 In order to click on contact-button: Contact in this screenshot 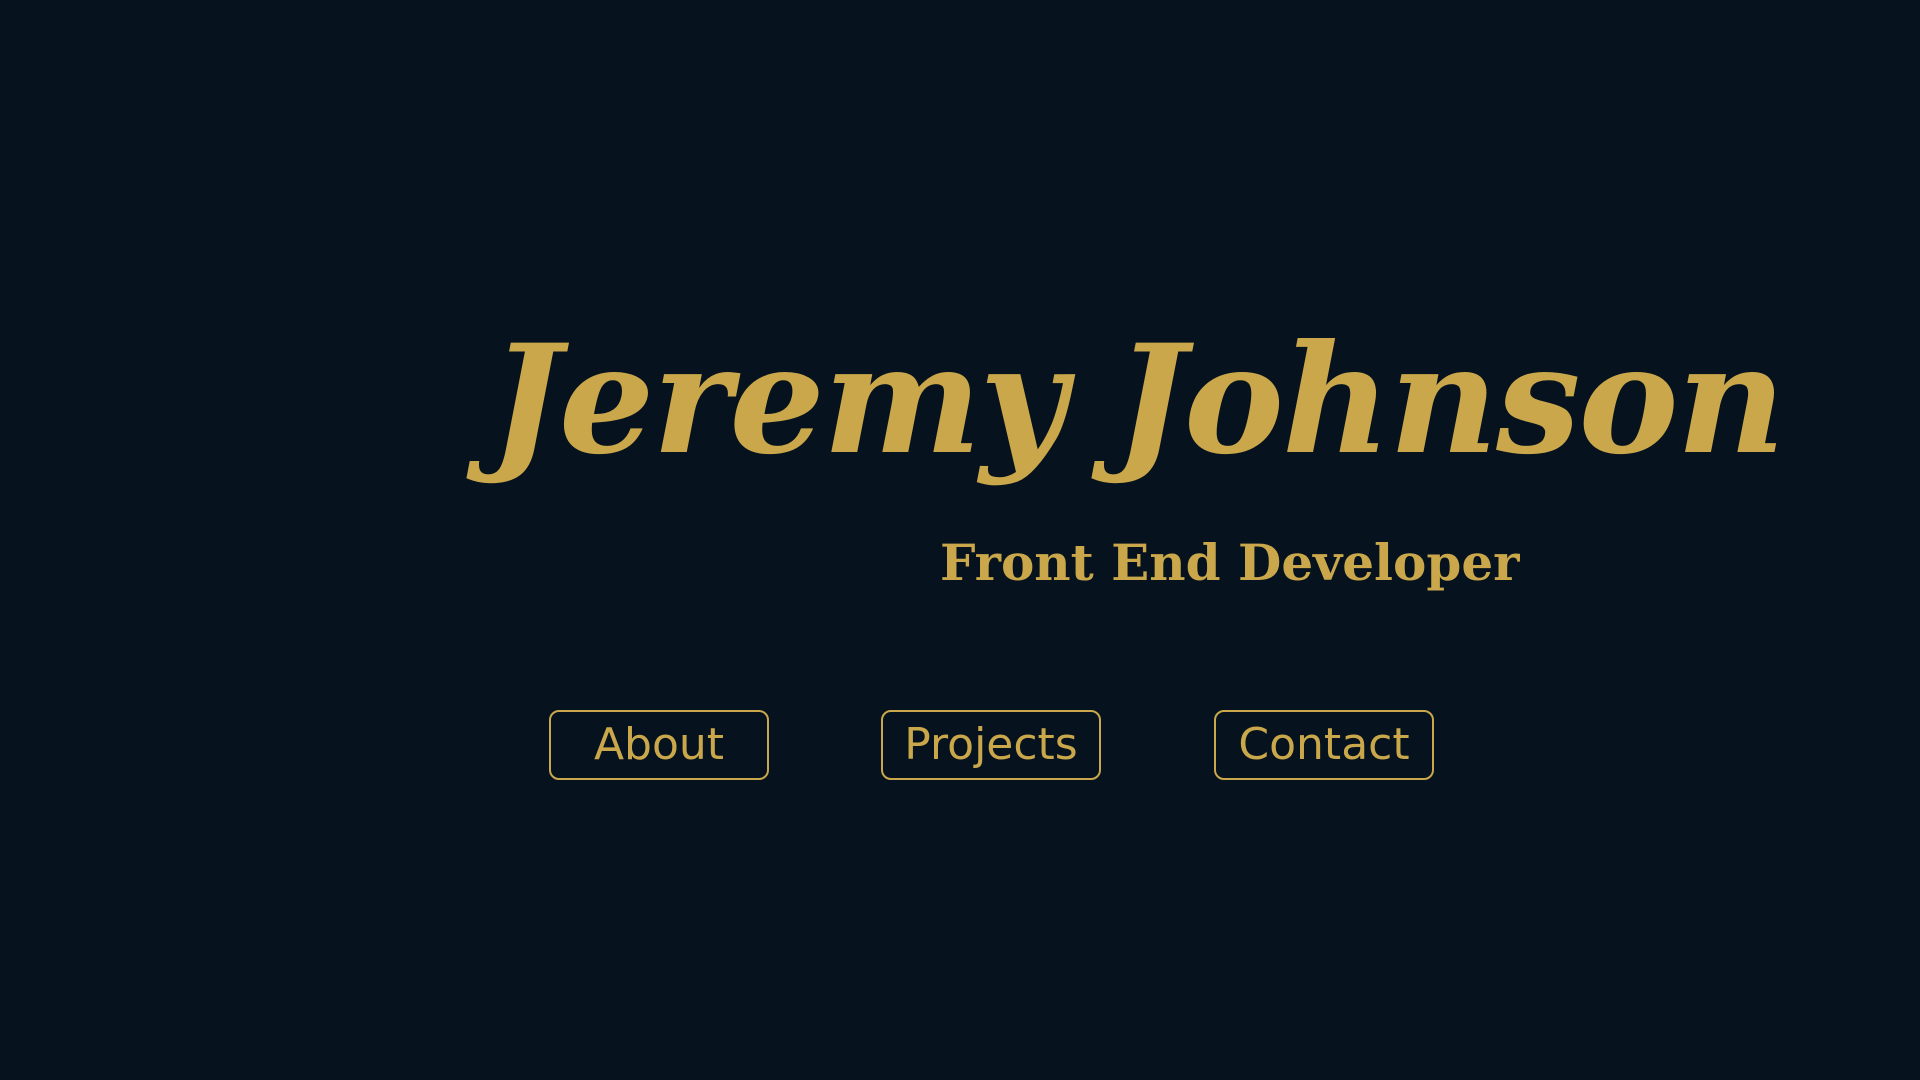, I will do `click(1324, 745)`.